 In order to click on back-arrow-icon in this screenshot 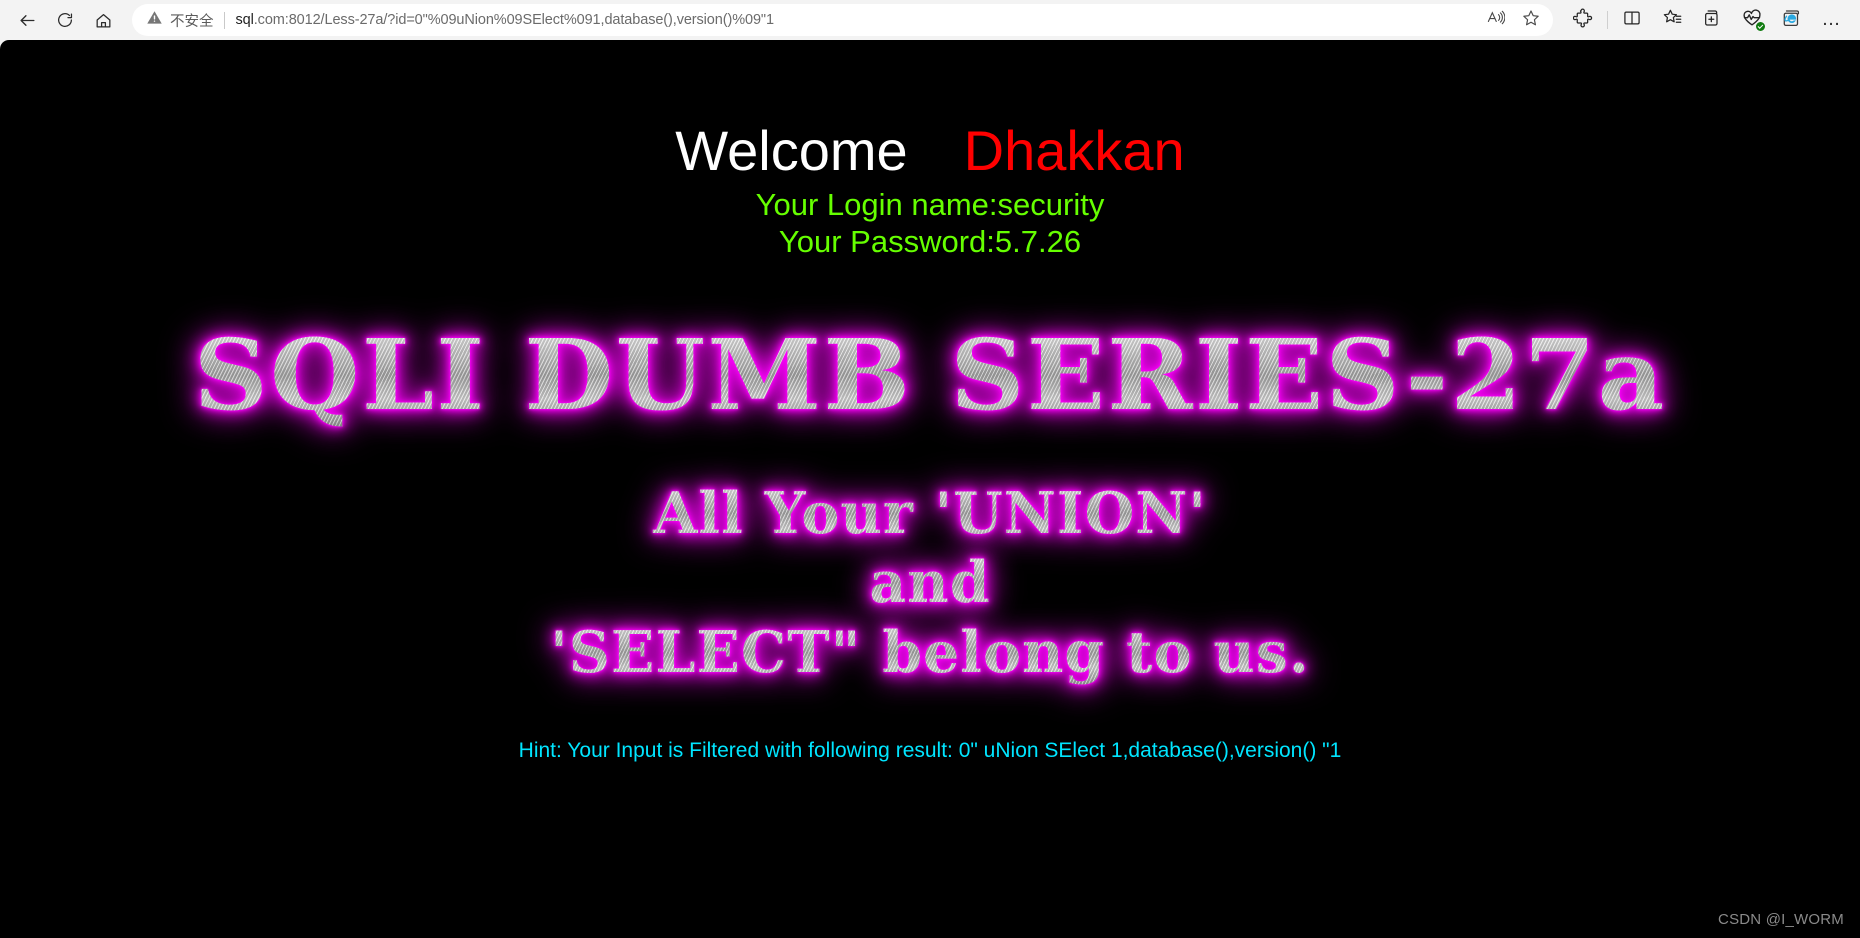, I will do `click(27, 20)`.